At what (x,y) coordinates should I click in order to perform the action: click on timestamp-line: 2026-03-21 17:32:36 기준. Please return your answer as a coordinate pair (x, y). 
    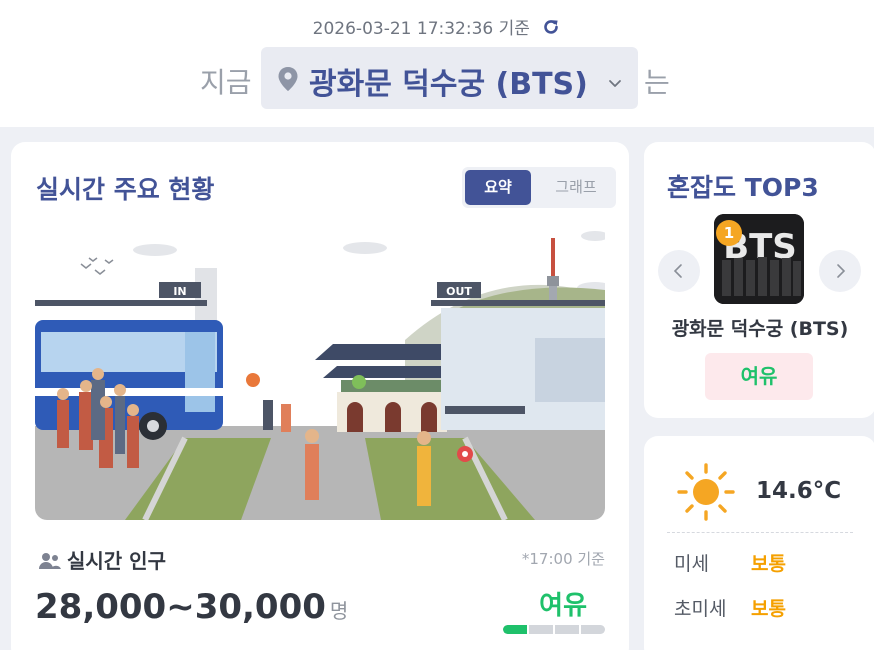
    Looking at the image, I should click on (437, 28).